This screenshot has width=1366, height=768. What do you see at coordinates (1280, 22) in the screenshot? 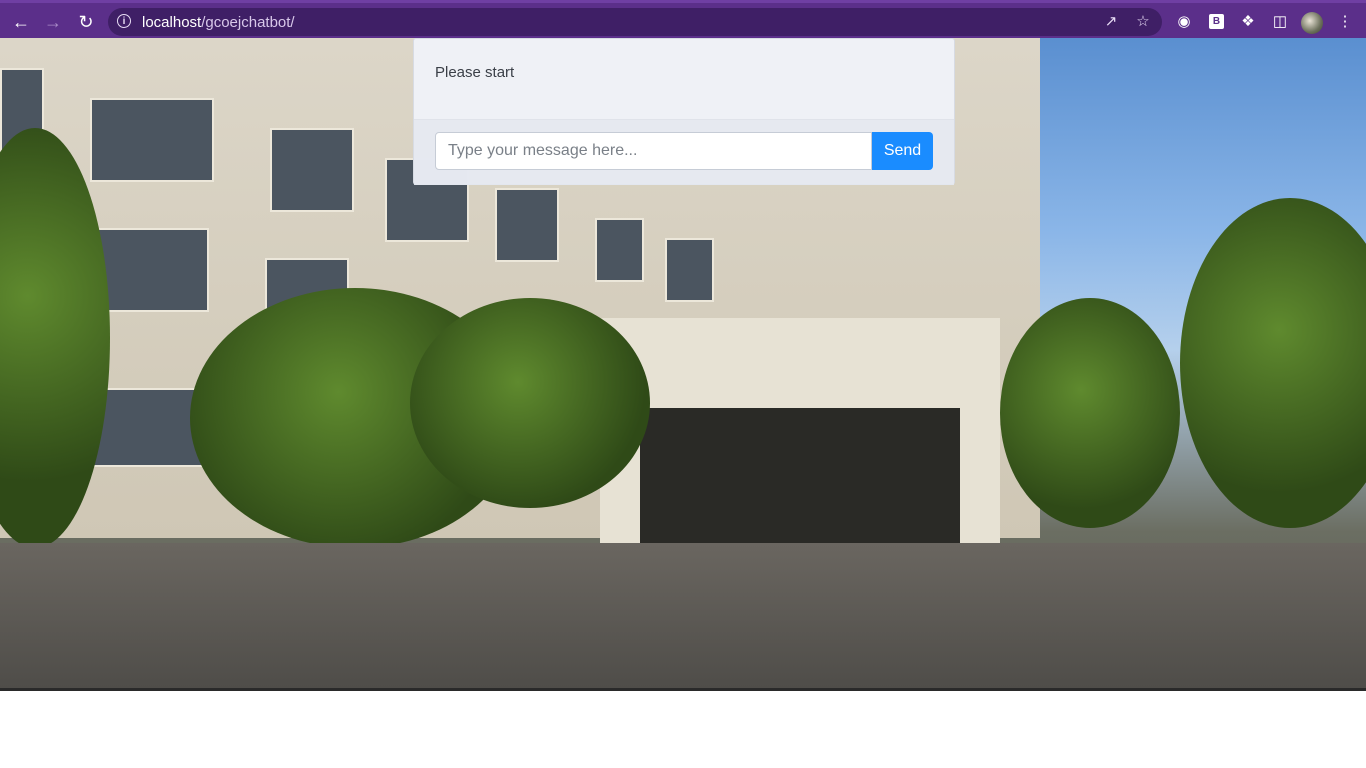
I see `side-panel-icon: ◫` at bounding box center [1280, 22].